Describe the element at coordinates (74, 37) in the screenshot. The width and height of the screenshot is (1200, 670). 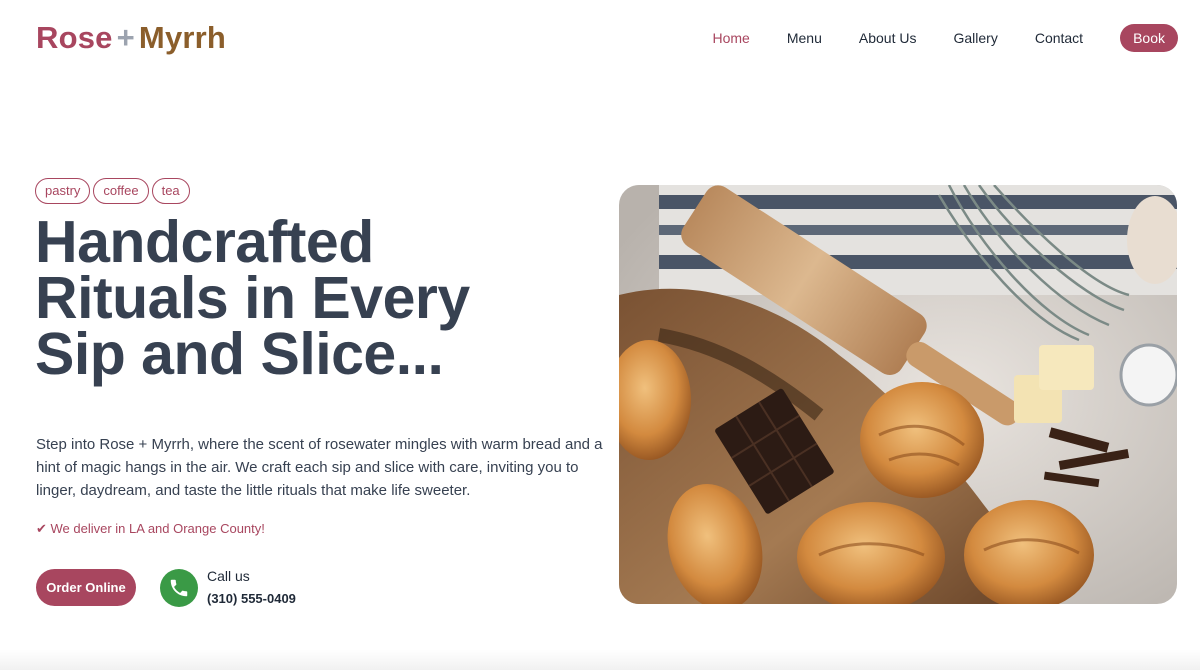
I see `brand-name-rose: Rose` at that location.